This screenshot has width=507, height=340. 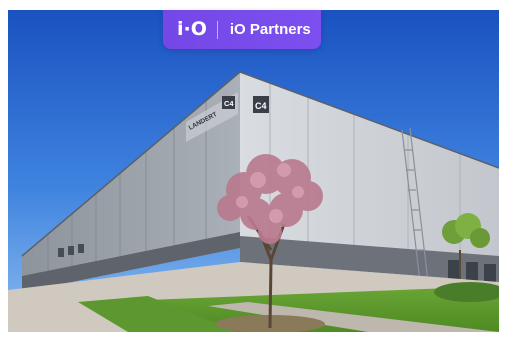 I want to click on io-partners-badge: i·O iO Partners, so click(x=242, y=29).